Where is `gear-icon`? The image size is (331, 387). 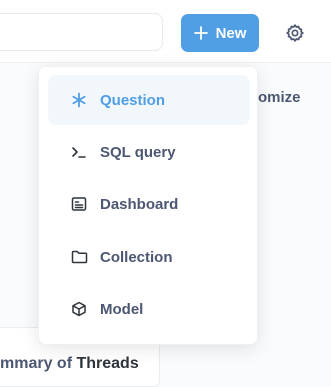 gear-icon is located at coordinates (295, 33).